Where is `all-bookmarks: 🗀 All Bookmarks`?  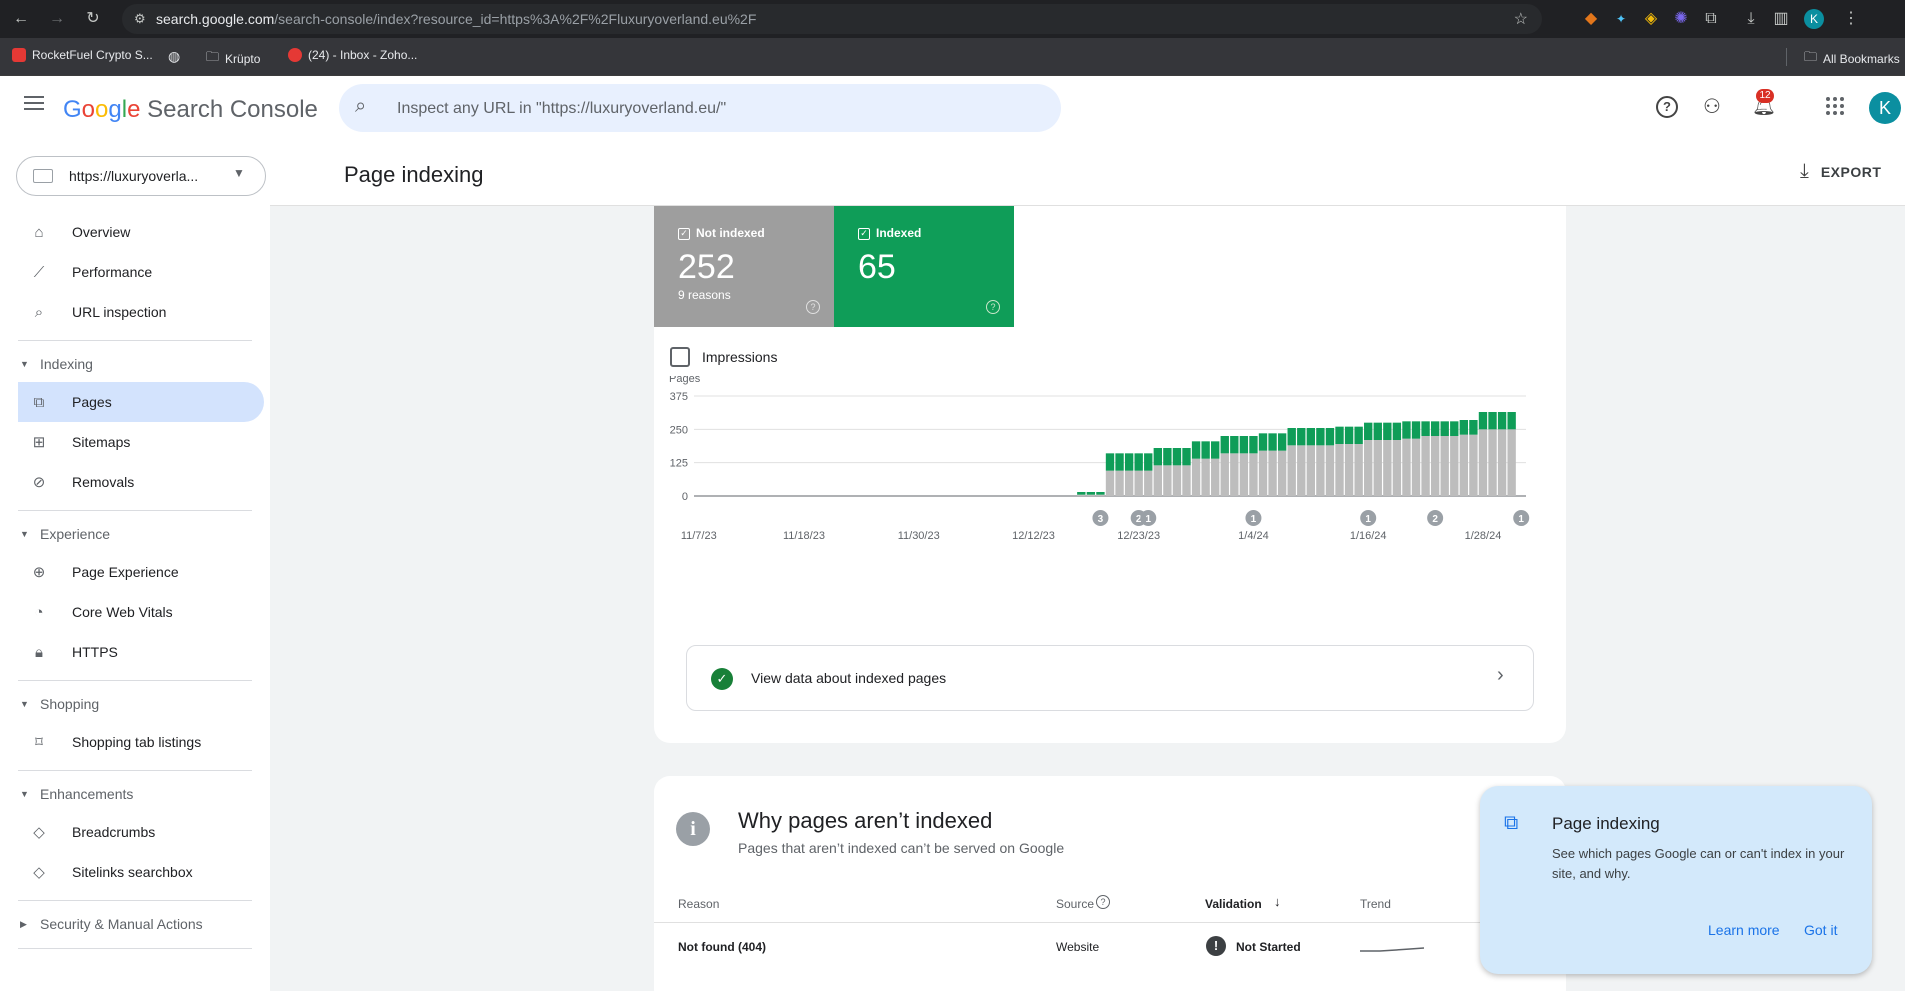
all-bookmarks: 🗀 All Bookmarks is located at coordinates (1852, 59).